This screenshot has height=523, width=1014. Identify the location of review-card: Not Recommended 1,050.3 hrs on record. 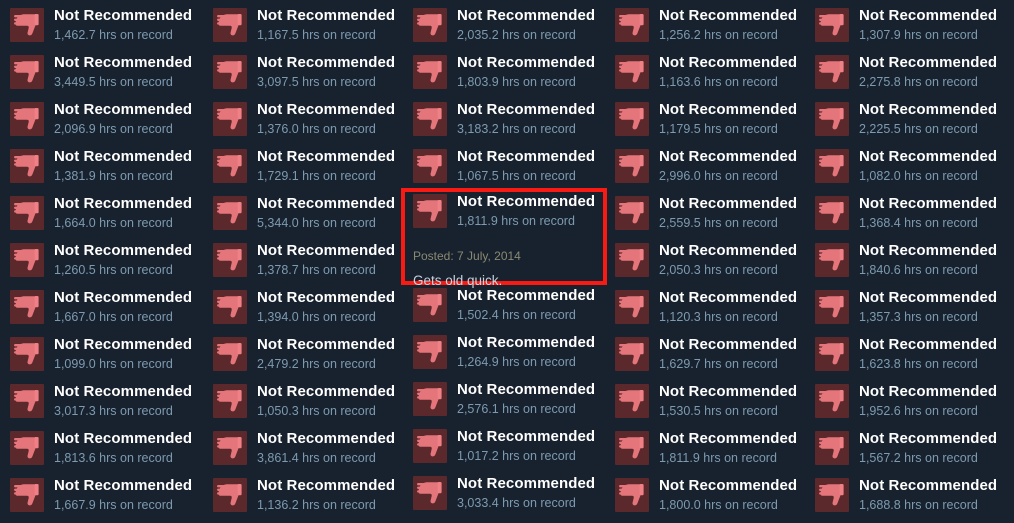
(305, 401).